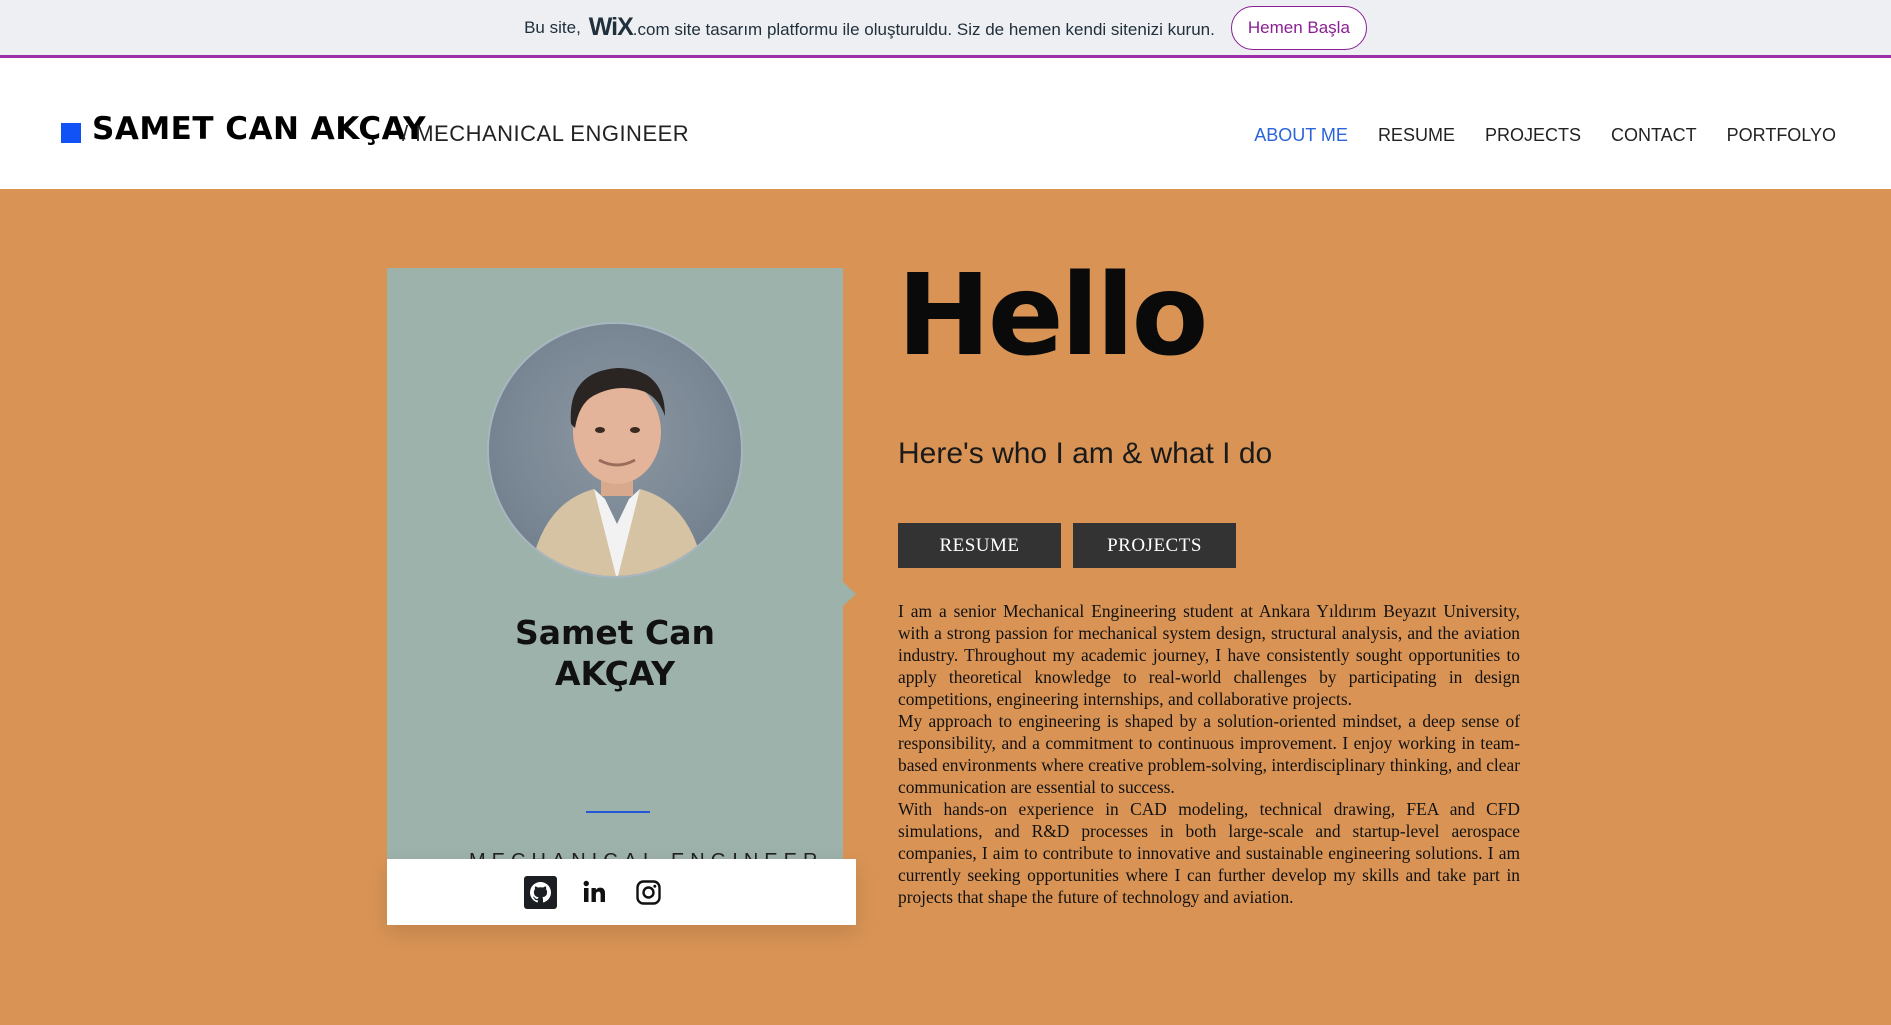 The height and width of the screenshot is (1025, 1891). I want to click on person-photo-icon, so click(617, 472).